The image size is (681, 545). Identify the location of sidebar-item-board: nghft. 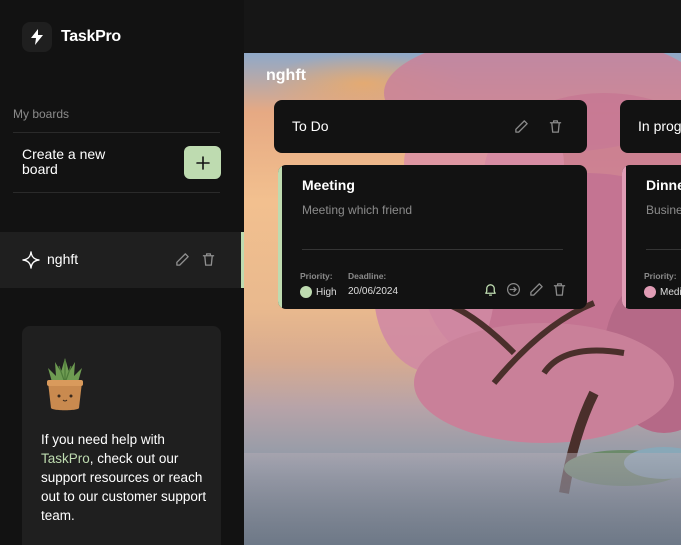
(120, 260).